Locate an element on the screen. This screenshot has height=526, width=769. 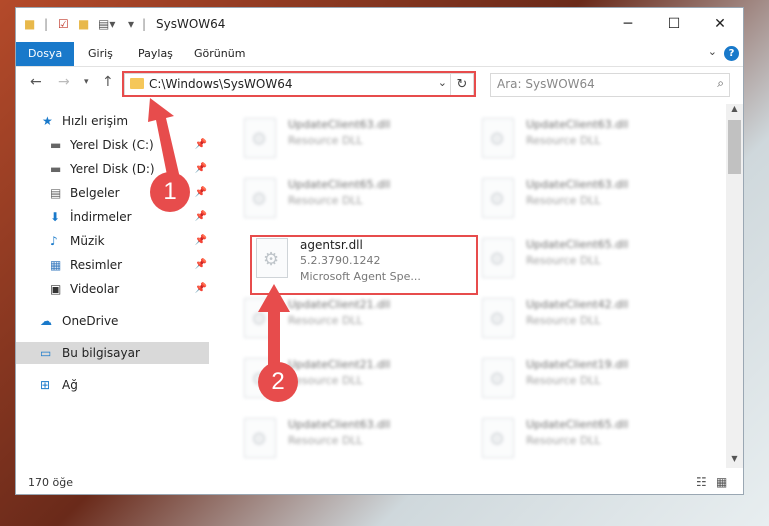
up-icon: ↑ is located at coordinates (108, 82).